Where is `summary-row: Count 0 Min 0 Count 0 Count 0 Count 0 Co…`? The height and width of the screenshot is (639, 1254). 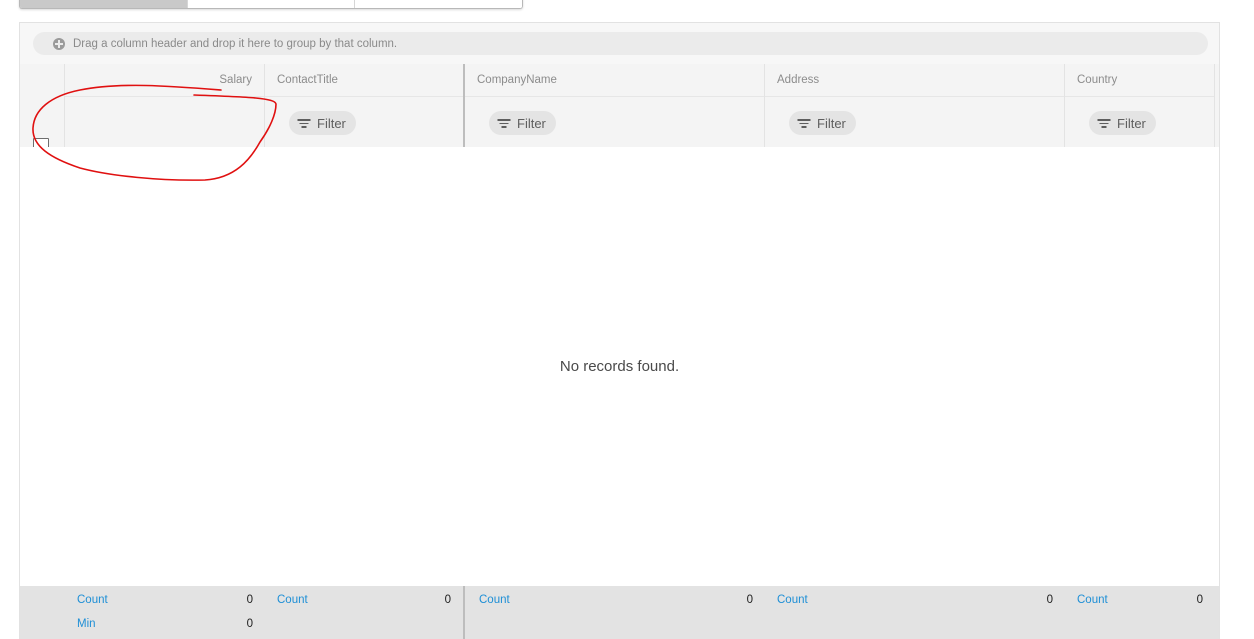 summary-row: Count 0 Min 0 Count 0 Count 0 Count 0 Co… is located at coordinates (619, 612).